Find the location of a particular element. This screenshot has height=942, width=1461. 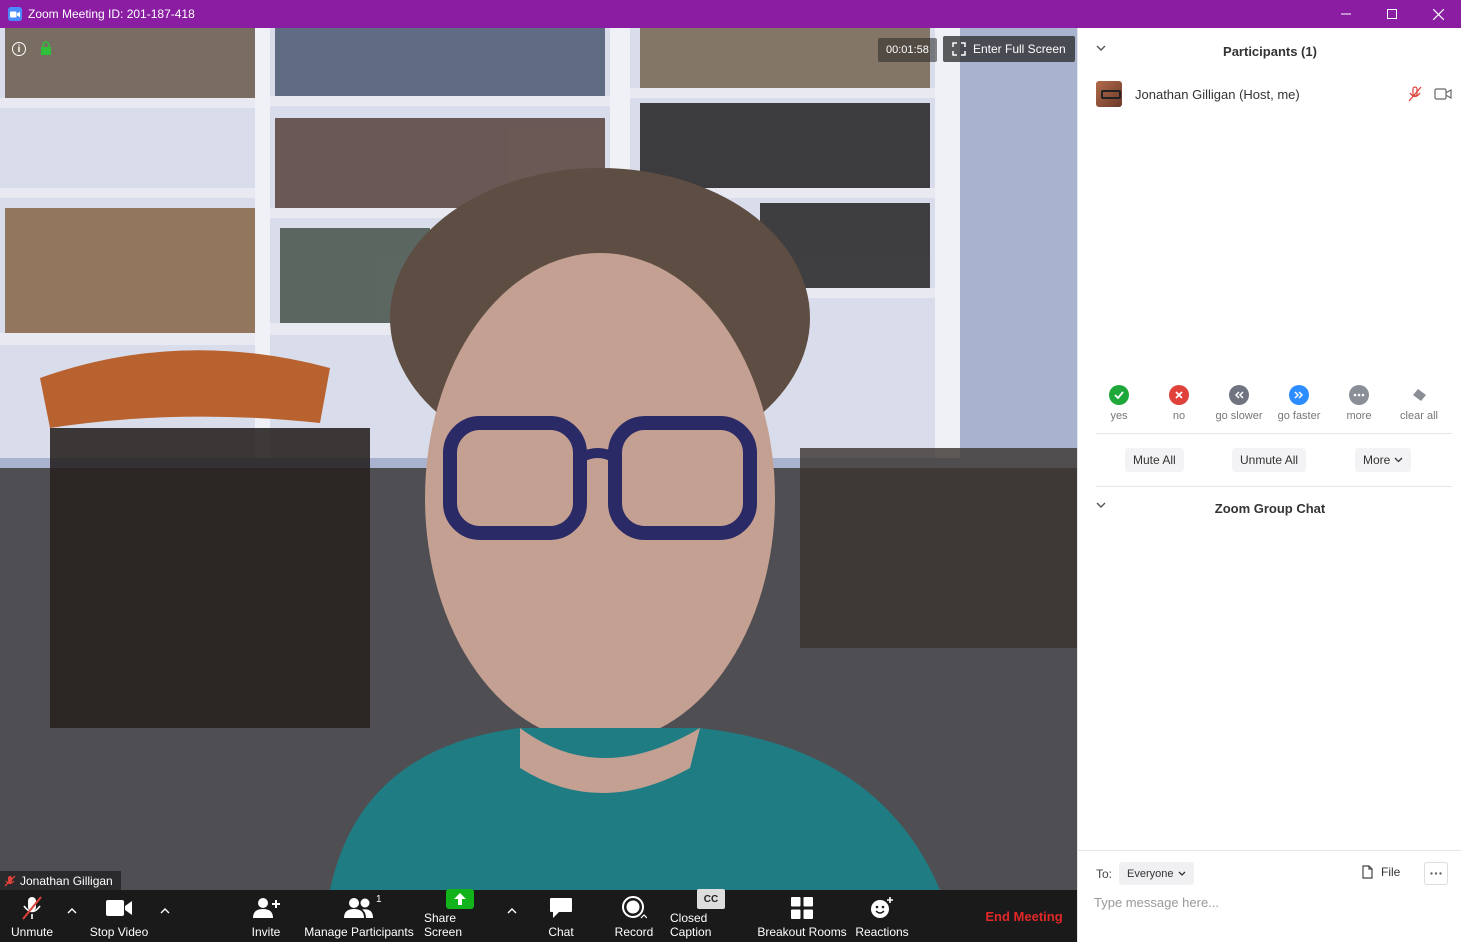

end-meeting-button: End Meeting is located at coordinates (1024, 916).